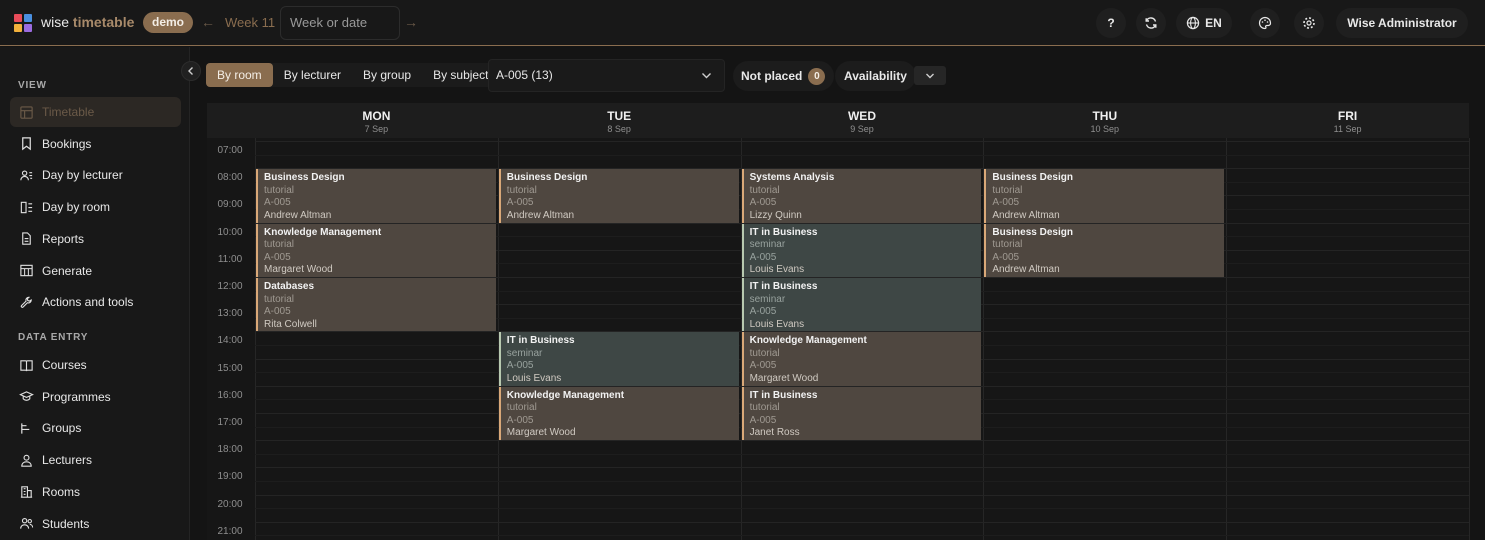 This screenshot has width=1485, height=540. Describe the element at coordinates (930, 75) in the screenshot. I see `availability-dropdown-button` at that location.